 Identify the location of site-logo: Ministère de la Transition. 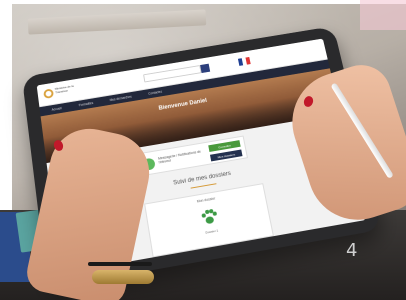
(60, 93).